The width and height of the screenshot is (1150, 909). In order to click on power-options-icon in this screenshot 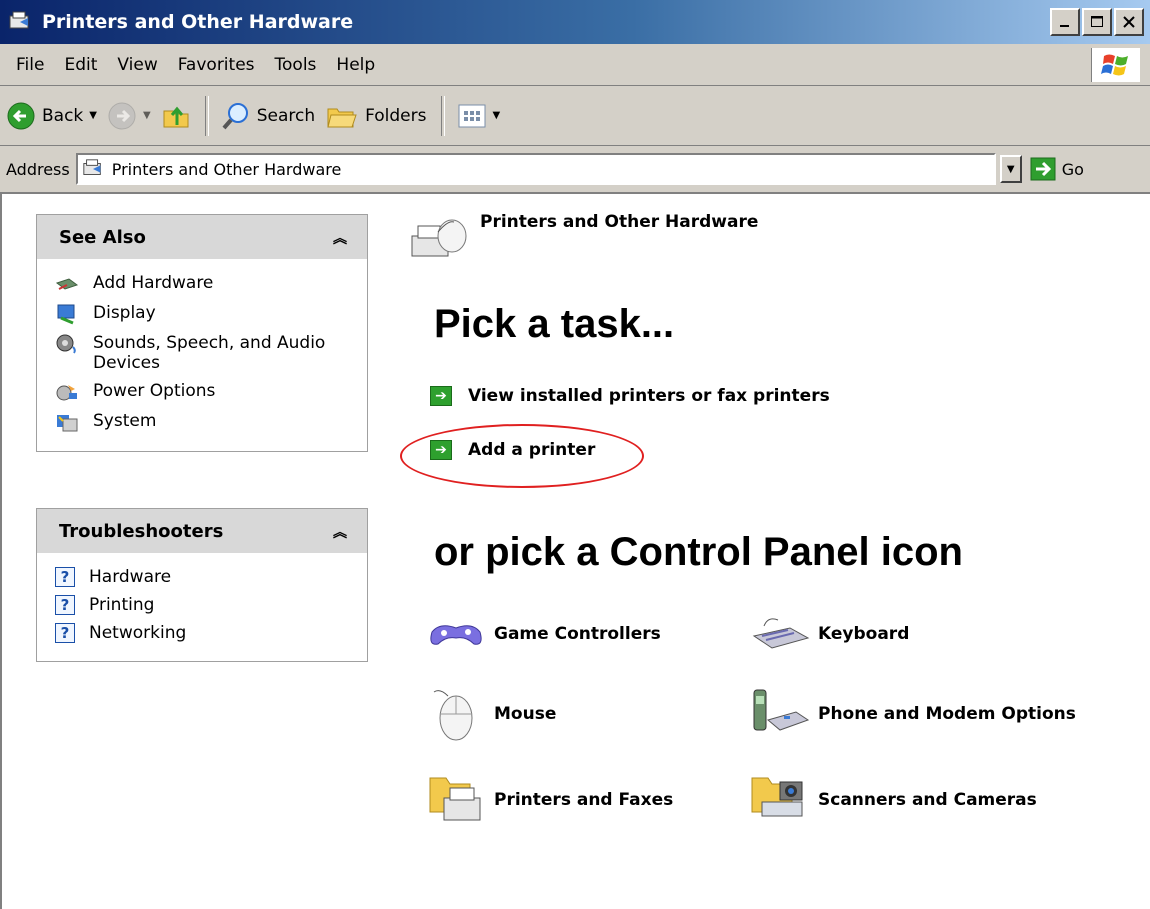, I will do `click(66, 393)`.